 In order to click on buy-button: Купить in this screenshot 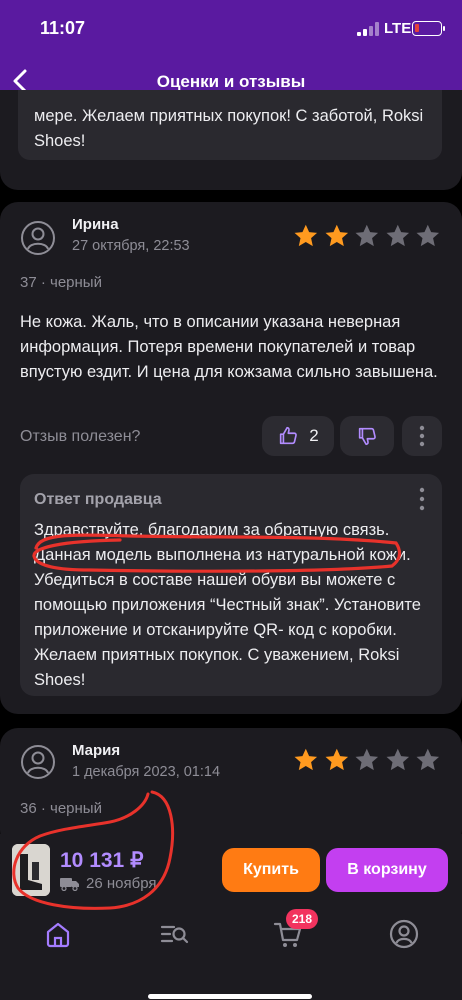, I will do `click(271, 870)`.